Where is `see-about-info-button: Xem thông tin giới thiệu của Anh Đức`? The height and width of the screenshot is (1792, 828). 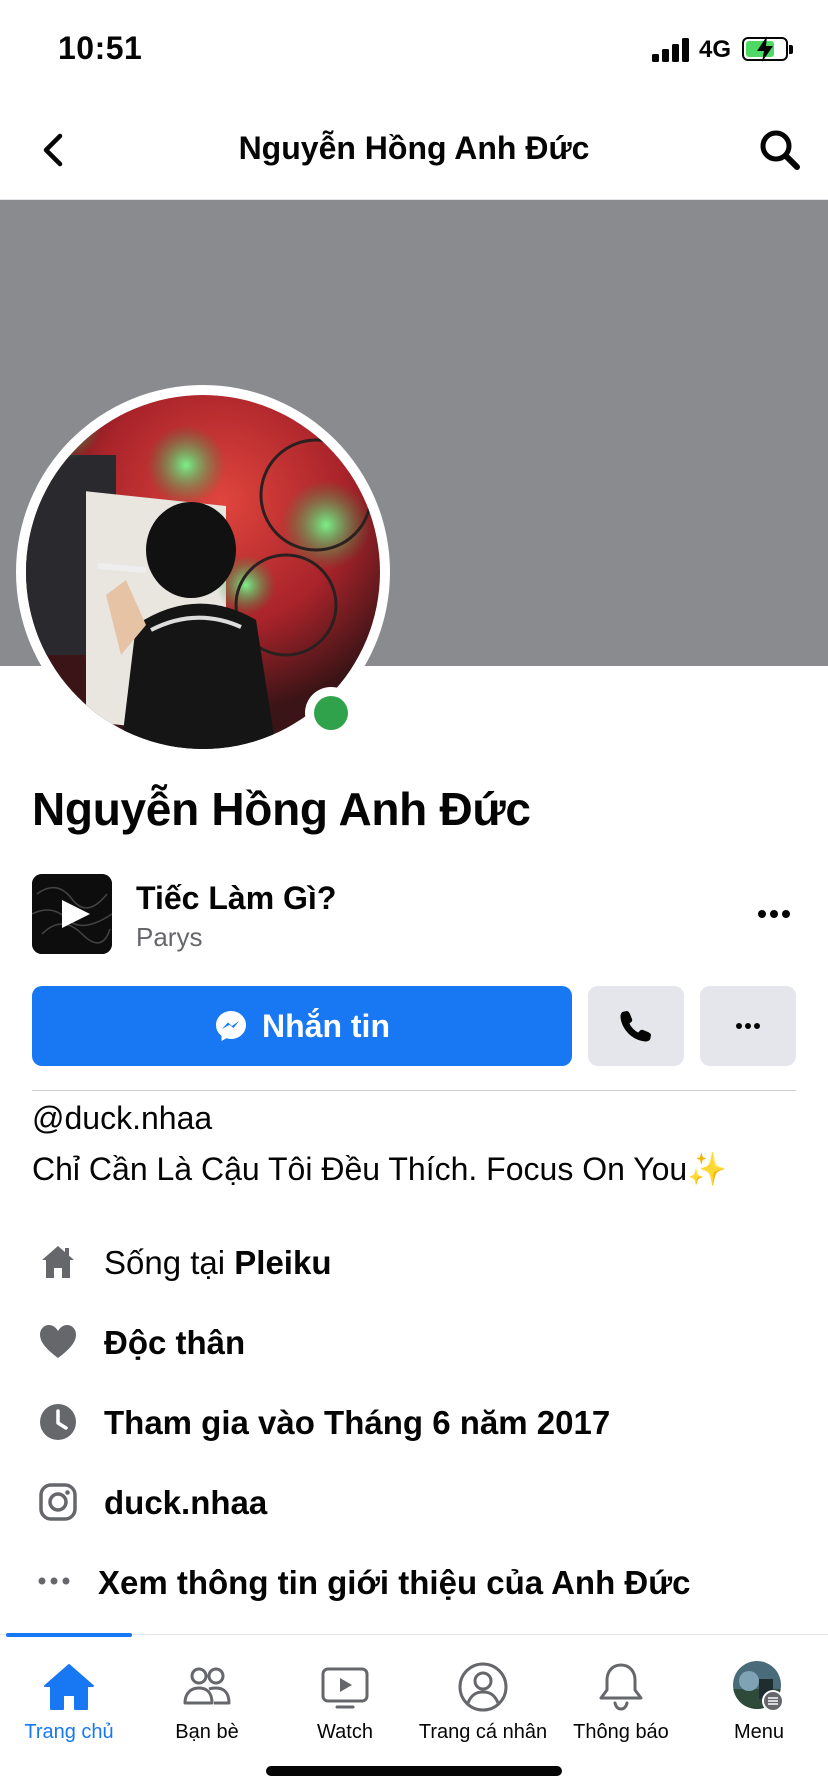
see-about-info-button: Xem thông tin giới thiệu của Anh Đức is located at coordinates (414, 1581).